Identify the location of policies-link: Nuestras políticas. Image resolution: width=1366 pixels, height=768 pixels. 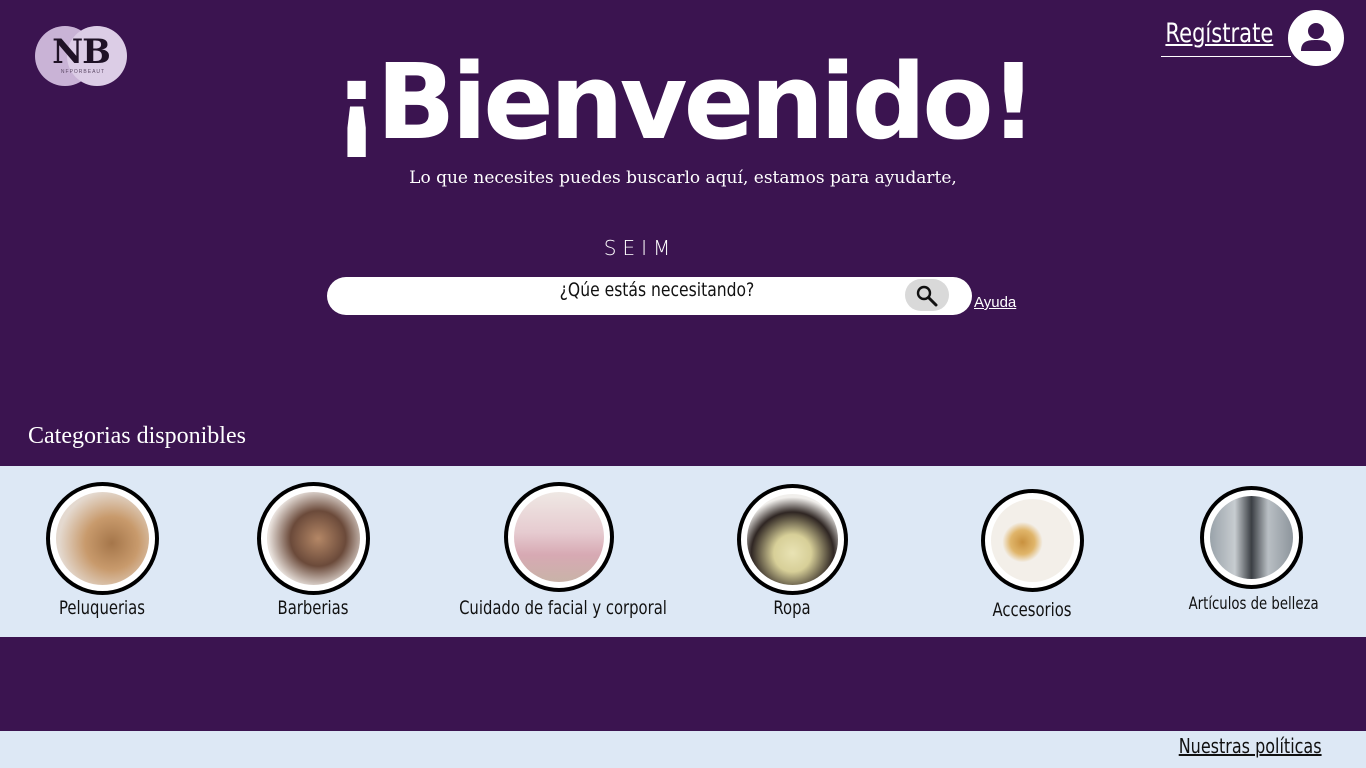
(1250, 746).